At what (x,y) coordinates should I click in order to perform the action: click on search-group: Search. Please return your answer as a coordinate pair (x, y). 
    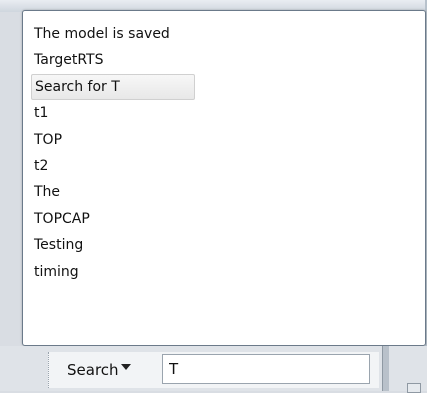
    Looking at the image, I should click on (213, 370).